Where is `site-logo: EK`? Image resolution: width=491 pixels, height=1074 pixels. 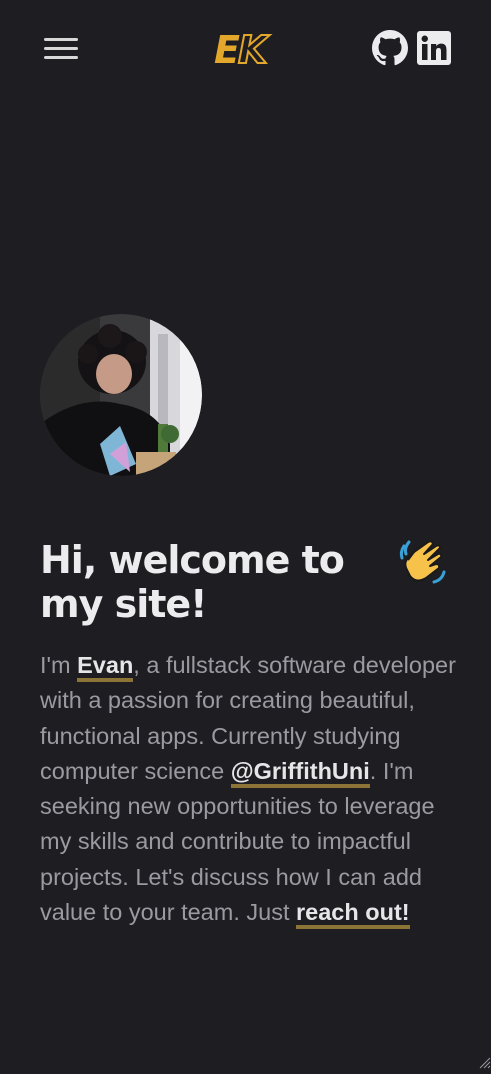 site-logo: EK is located at coordinates (241, 50).